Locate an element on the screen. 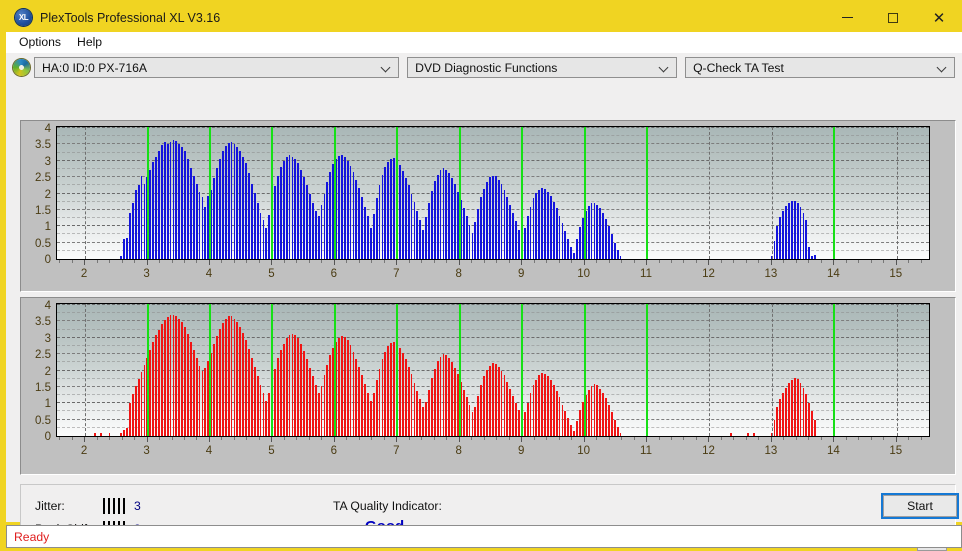 Image resolution: width=962 pixels, height=551 pixels. y-axis-tick-label: 1 is located at coordinates (47, 404).